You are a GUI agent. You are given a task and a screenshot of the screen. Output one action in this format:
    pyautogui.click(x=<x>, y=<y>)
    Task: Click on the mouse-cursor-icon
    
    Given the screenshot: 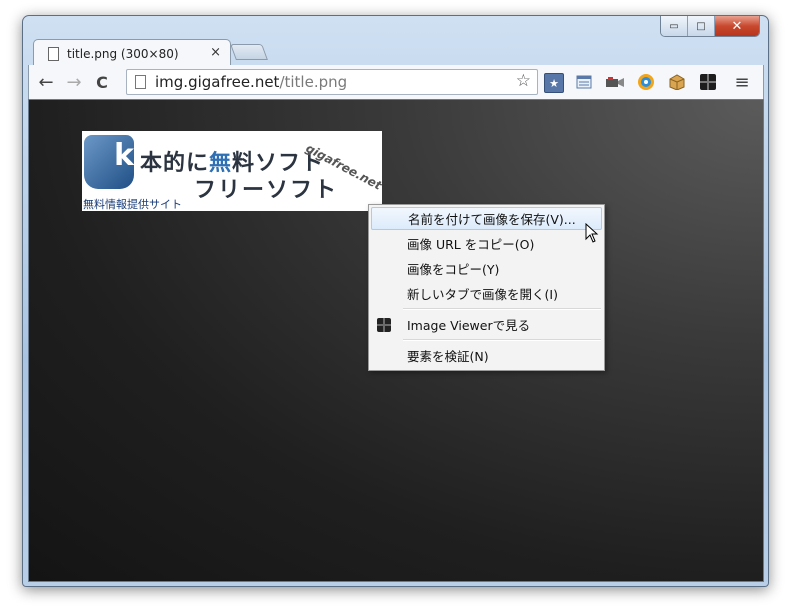 What is the action you would take?
    pyautogui.click(x=592, y=233)
    